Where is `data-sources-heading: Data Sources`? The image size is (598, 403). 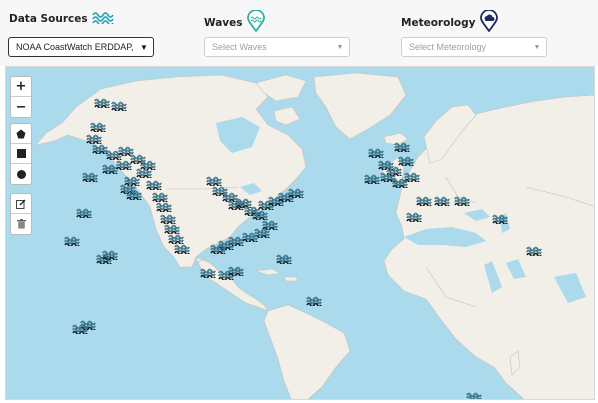 data-sources-heading: Data Sources is located at coordinates (61, 18).